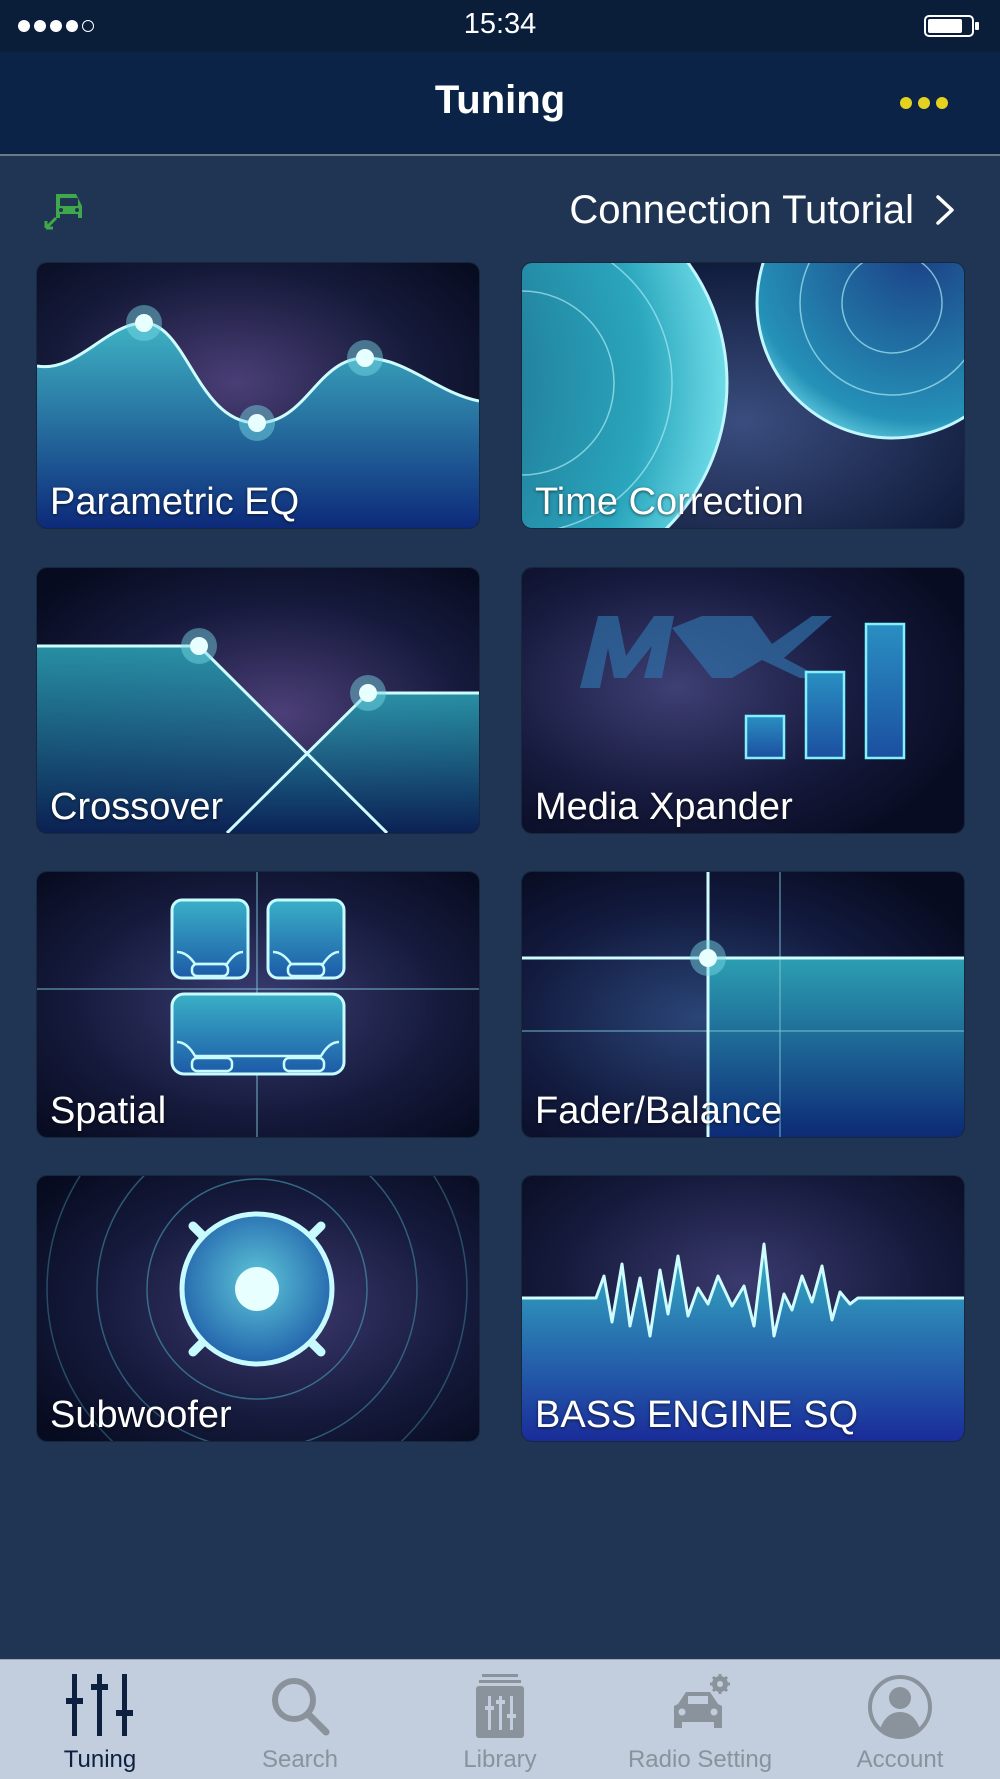 The height and width of the screenshot is (1779, 1000). What do you see at coordinates (900, 1707) in the screenshot?
I see `account-icon` at bounding box center [900, 1707].